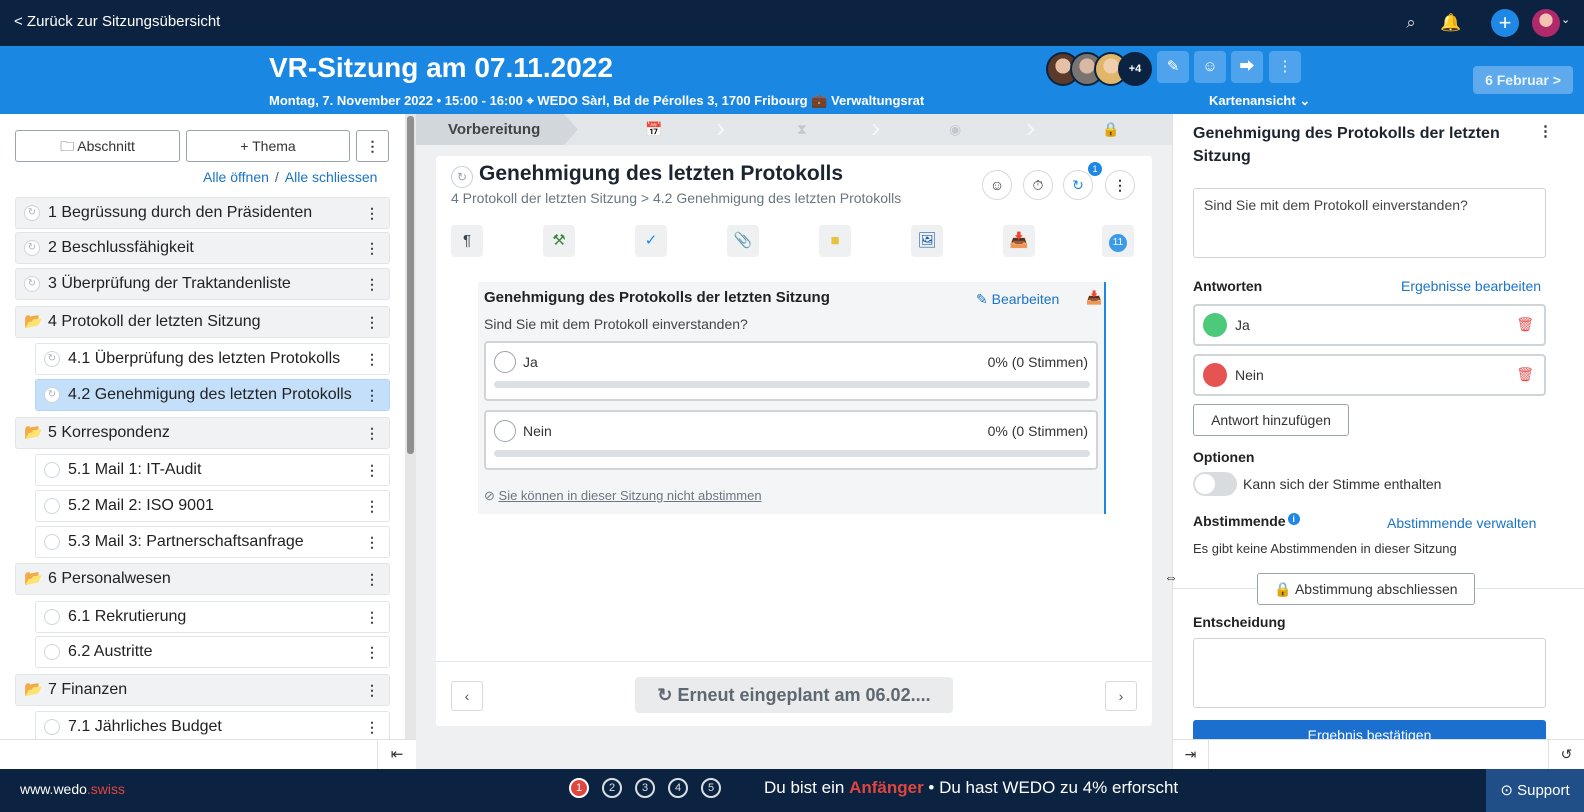 This screenshot has height=812, width=1584. Describe the element at coordinates (212, 542) in the screenshot. I see `agenda-subitem: 5.3 Mail 3: Partnerschaftsanfrage ⋮` at that location.